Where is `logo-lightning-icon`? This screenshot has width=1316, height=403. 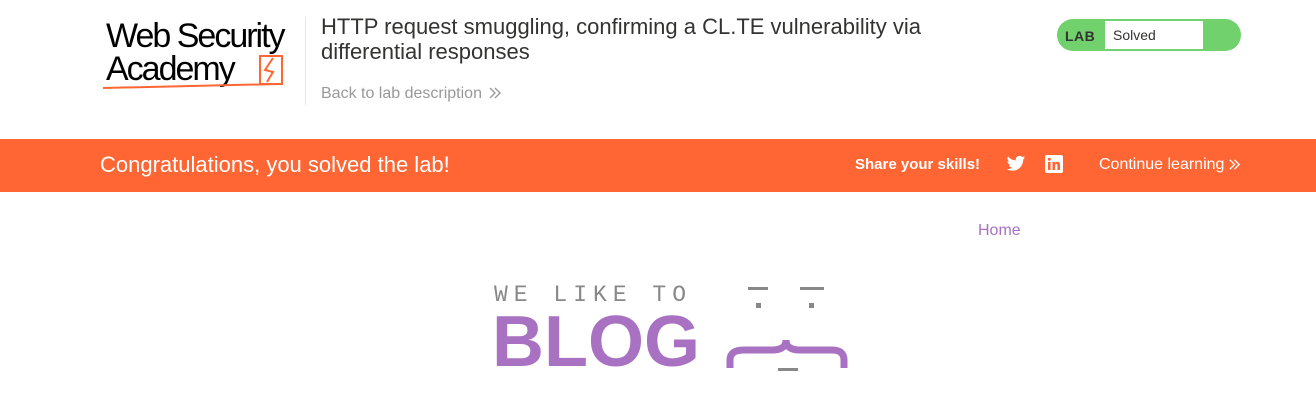 logo-lightning-icon is located at coordinates (193, 72).